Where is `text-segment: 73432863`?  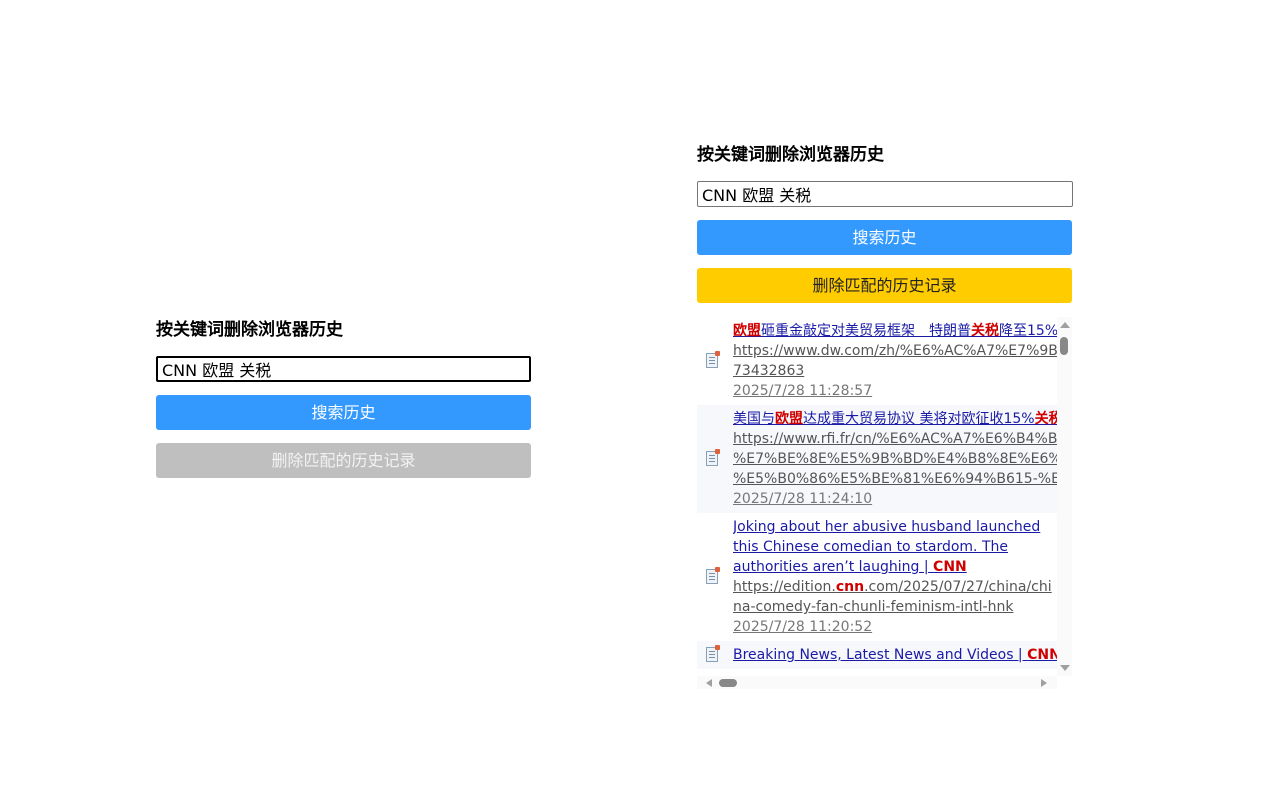
text-segment: 73432863 is located at coordinates (769, 371).